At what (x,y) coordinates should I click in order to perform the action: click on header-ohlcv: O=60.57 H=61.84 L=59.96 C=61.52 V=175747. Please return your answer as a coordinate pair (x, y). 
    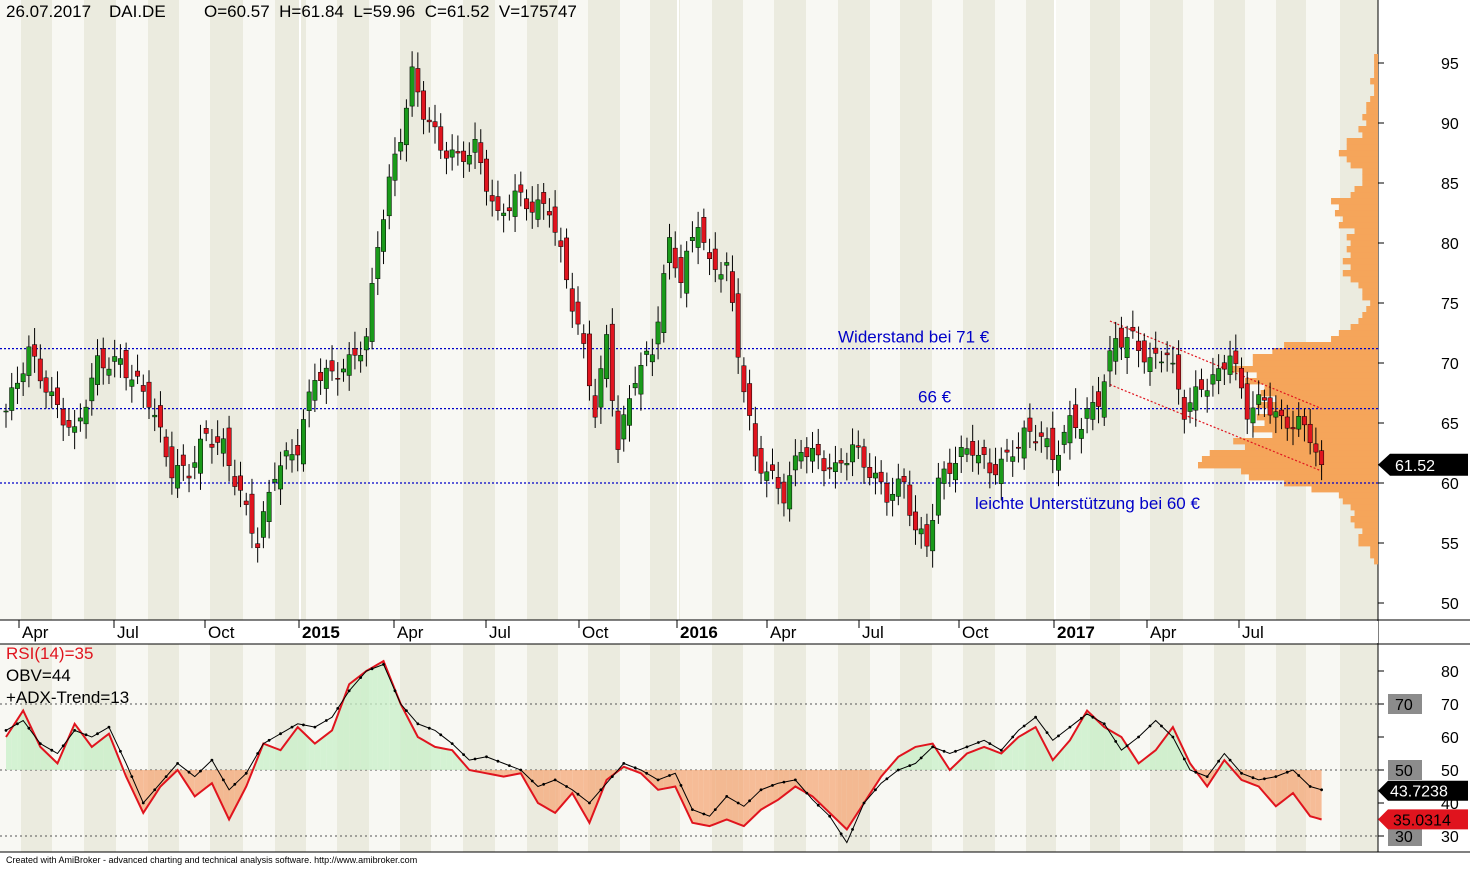
    Looking at the image, I should click on (390, 11).